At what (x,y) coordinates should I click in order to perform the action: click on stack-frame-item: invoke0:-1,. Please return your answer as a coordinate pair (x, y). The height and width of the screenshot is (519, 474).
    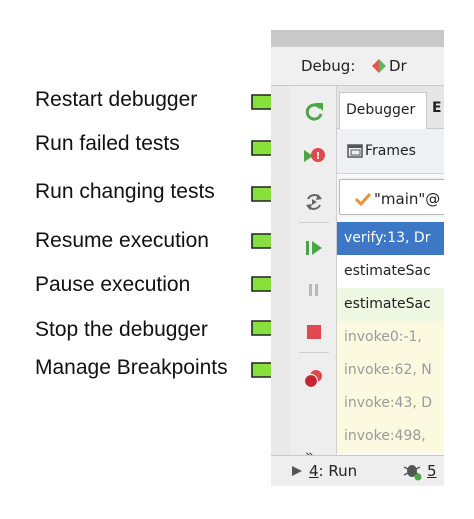
    Looking at the image, I should click on (390, 337).